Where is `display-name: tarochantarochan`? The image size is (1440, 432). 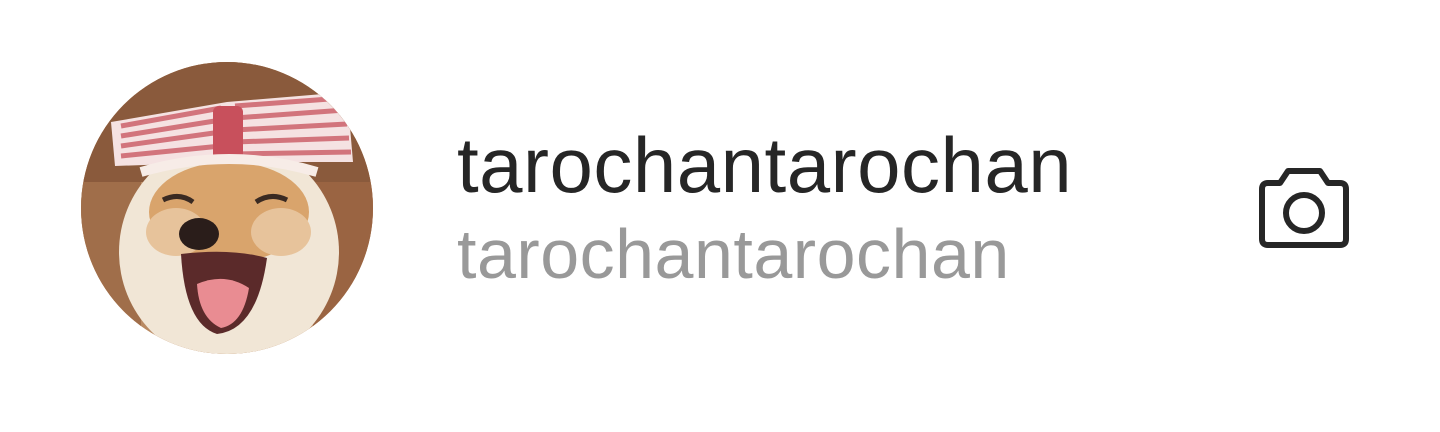 display-name: tarochantarochan is located at coordinates (765, 165).